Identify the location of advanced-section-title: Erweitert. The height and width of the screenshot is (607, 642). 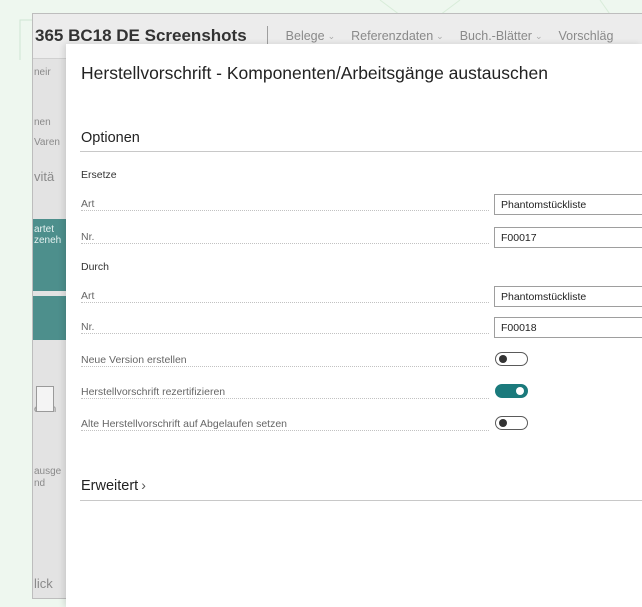
(110, 486).